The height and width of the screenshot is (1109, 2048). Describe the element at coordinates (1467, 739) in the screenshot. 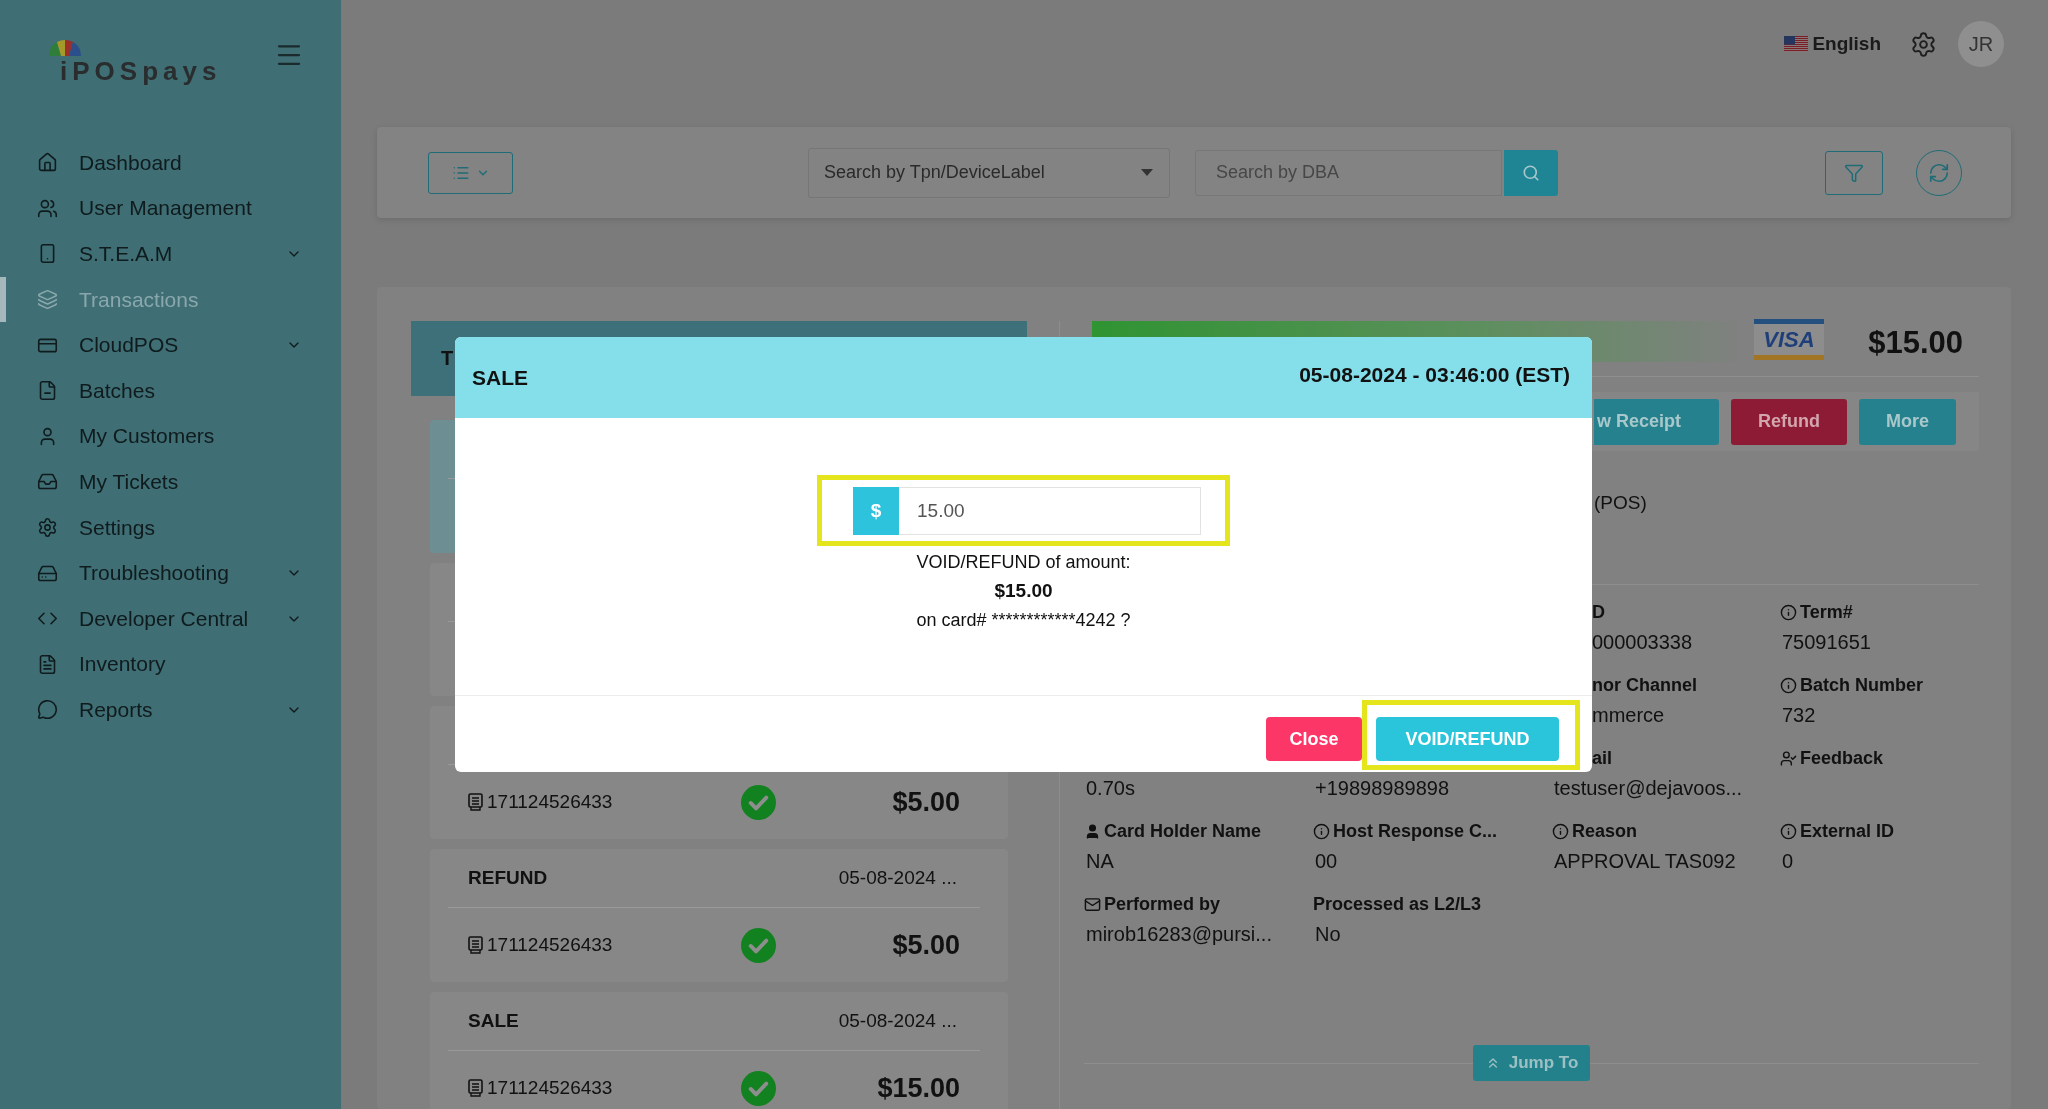

I see `void-refund-button: VOID/REFUND` at that location.